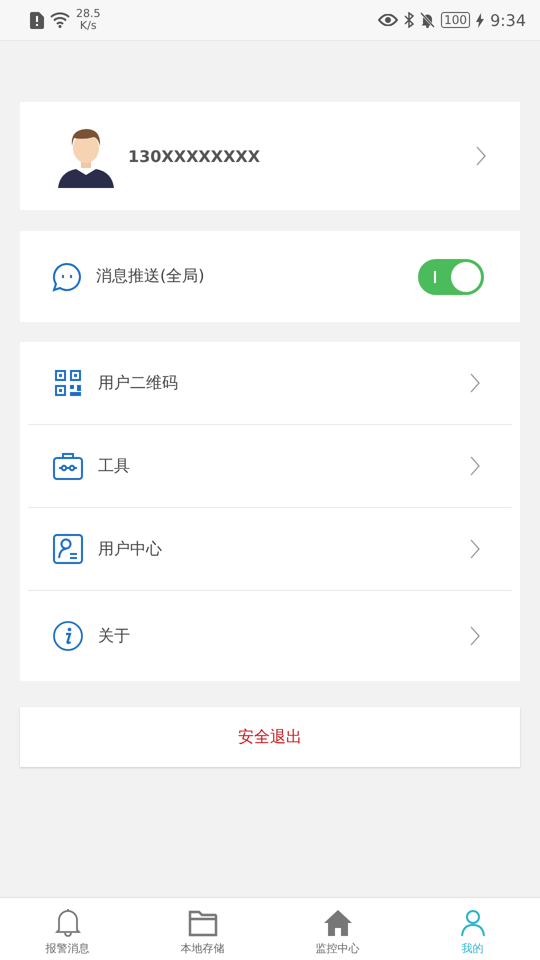  What do you see at coordinates (68, 383) in the screenshot?
I see `qr-code-icon` at bounding box center [68, 383].